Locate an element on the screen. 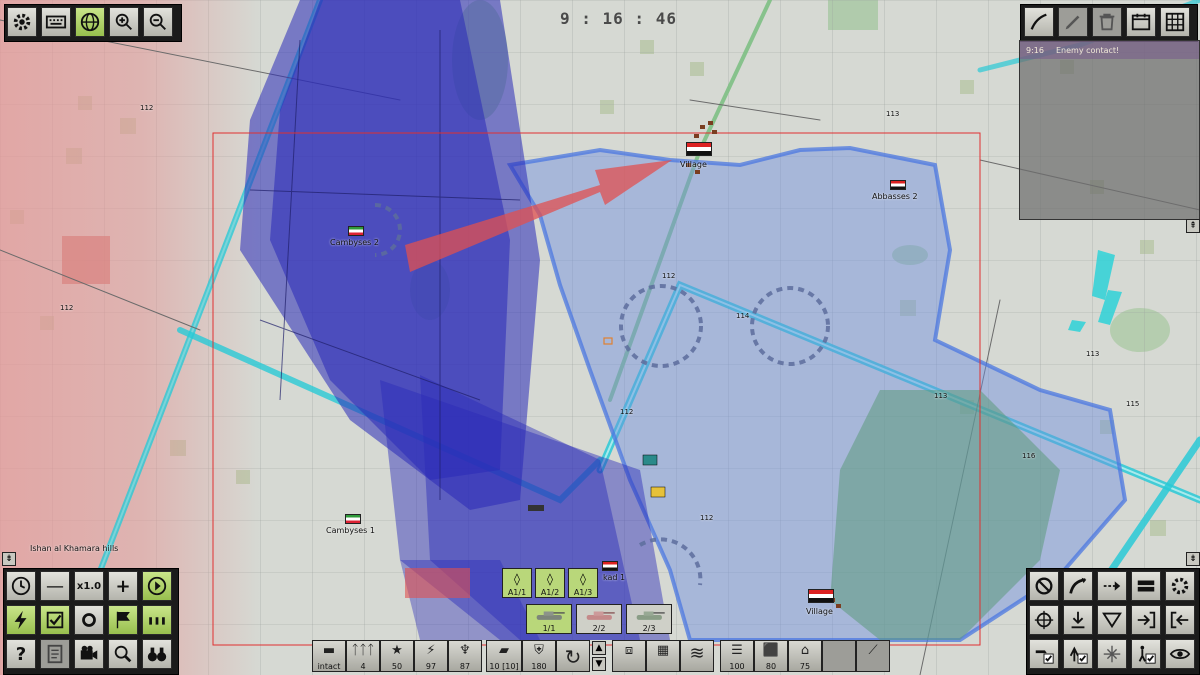  zoom-in-icon is located at coordinates (124, 22).